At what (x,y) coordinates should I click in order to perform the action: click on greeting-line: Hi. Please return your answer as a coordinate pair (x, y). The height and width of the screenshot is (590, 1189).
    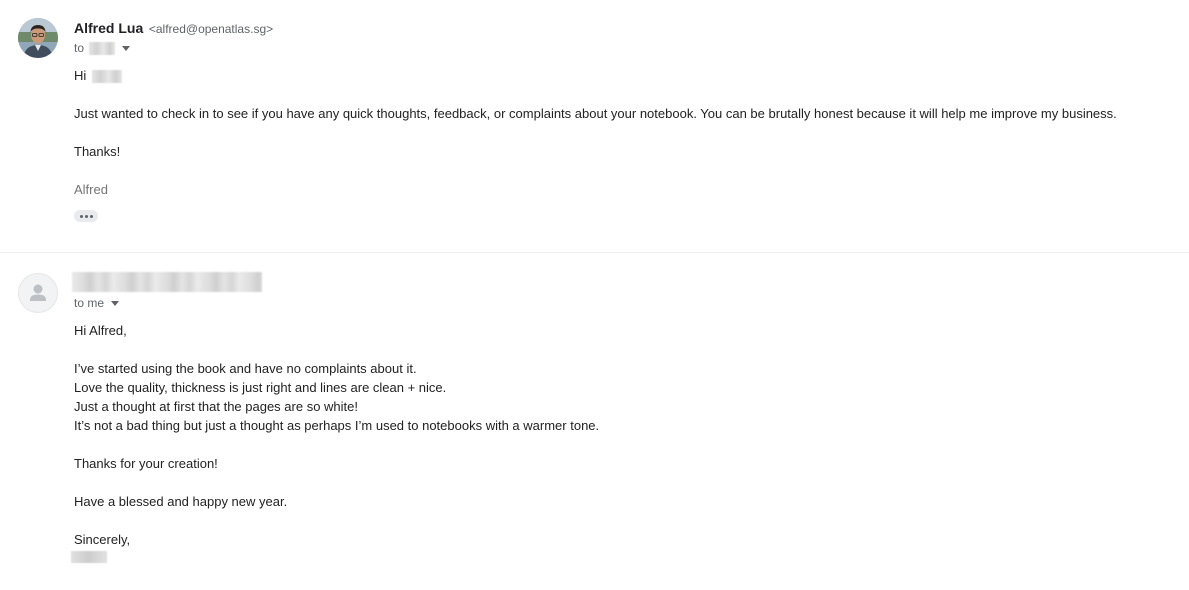
    Looking at the image, I should click on (624, 75).